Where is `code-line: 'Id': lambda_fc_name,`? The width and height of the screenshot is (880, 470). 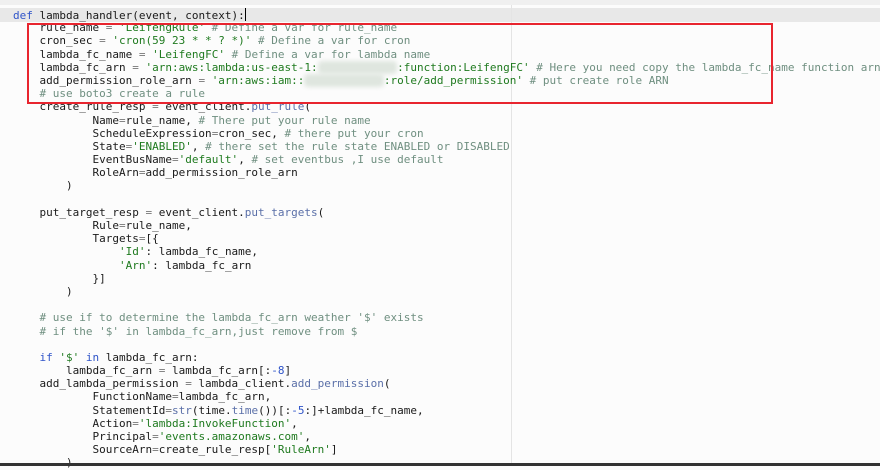
code-line: 'Id': lambda_fc_name, is located at coordinates (446, 251).